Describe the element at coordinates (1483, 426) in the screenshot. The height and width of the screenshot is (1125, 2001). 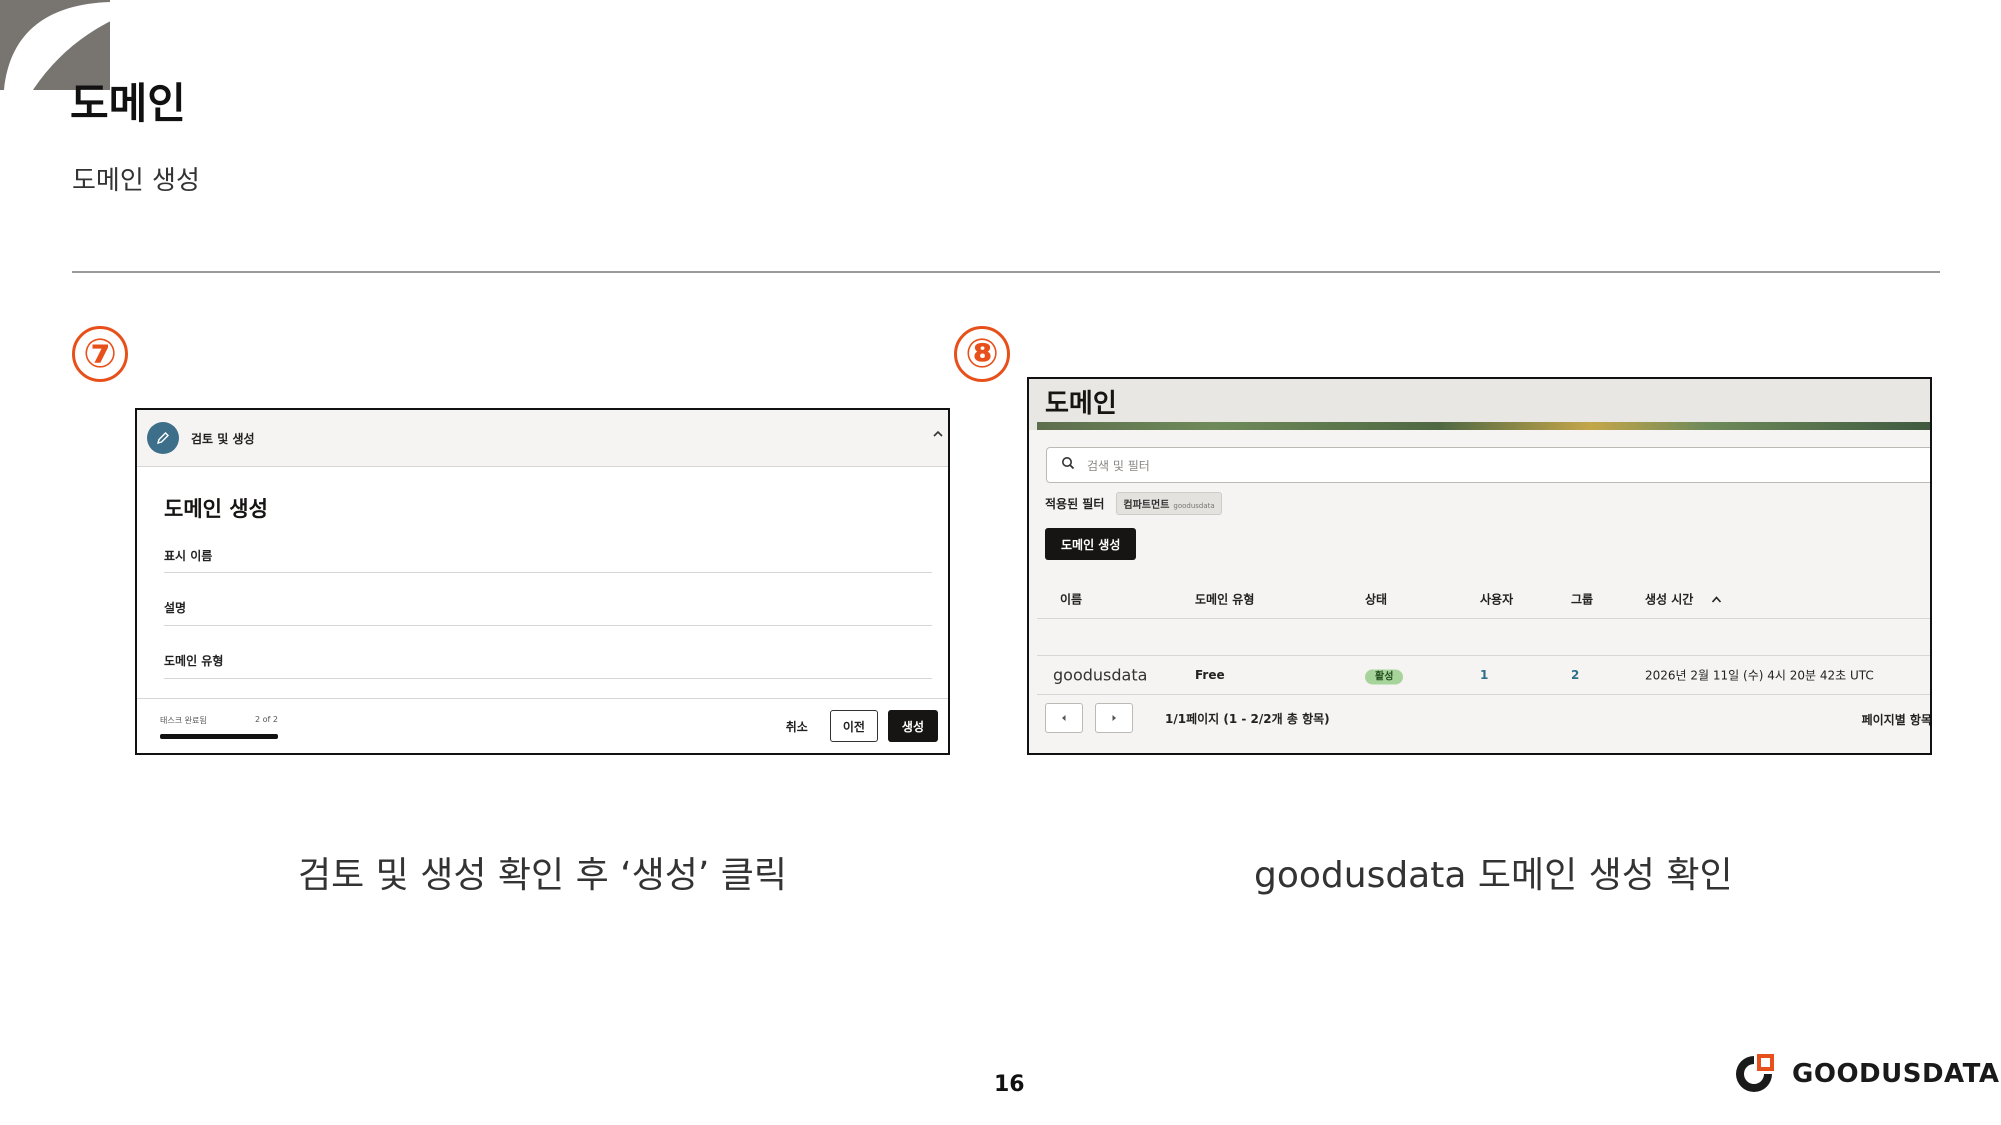
I see `header-banner-image` at that location.